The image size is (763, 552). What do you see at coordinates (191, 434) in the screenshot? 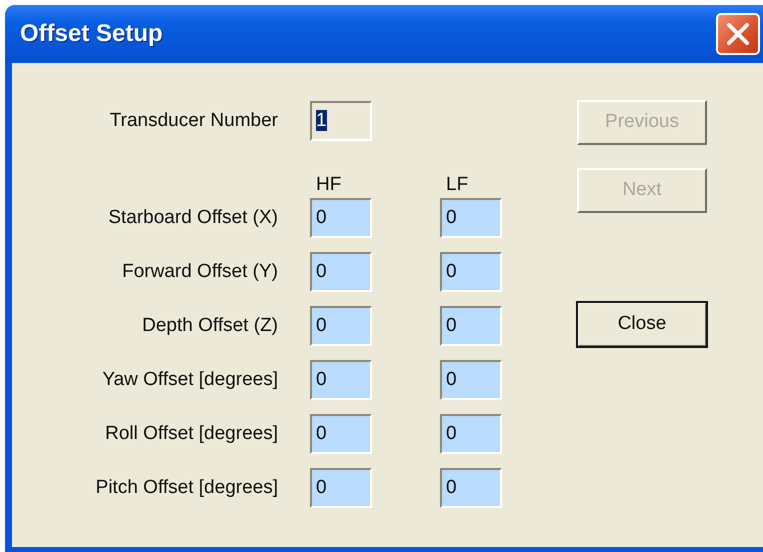
I see `field-label: Roll Offset [degrees]` at bounding box center [191, 434].